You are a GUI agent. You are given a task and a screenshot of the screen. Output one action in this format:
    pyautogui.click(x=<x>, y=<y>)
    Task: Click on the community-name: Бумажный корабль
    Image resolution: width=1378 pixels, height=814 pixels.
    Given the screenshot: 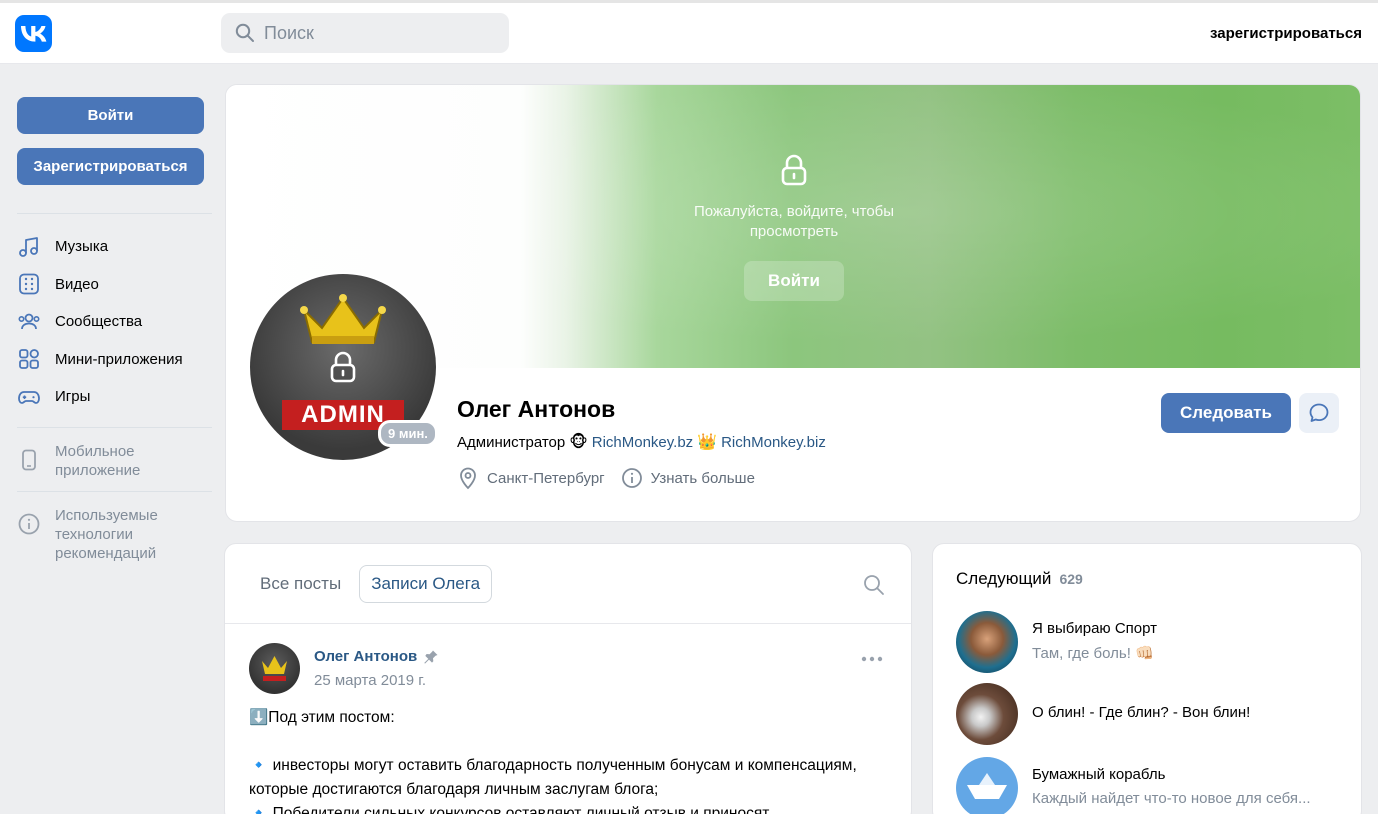 What is the action you would take?
    pyautogui.click(x=1099, y=774)
    